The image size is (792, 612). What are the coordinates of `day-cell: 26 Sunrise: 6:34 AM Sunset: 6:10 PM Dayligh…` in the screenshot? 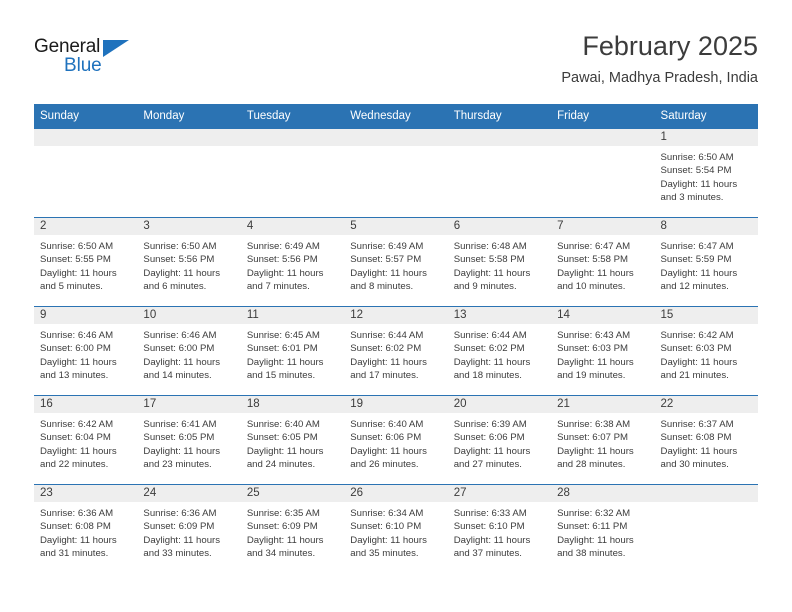 It's located at (396, 529).